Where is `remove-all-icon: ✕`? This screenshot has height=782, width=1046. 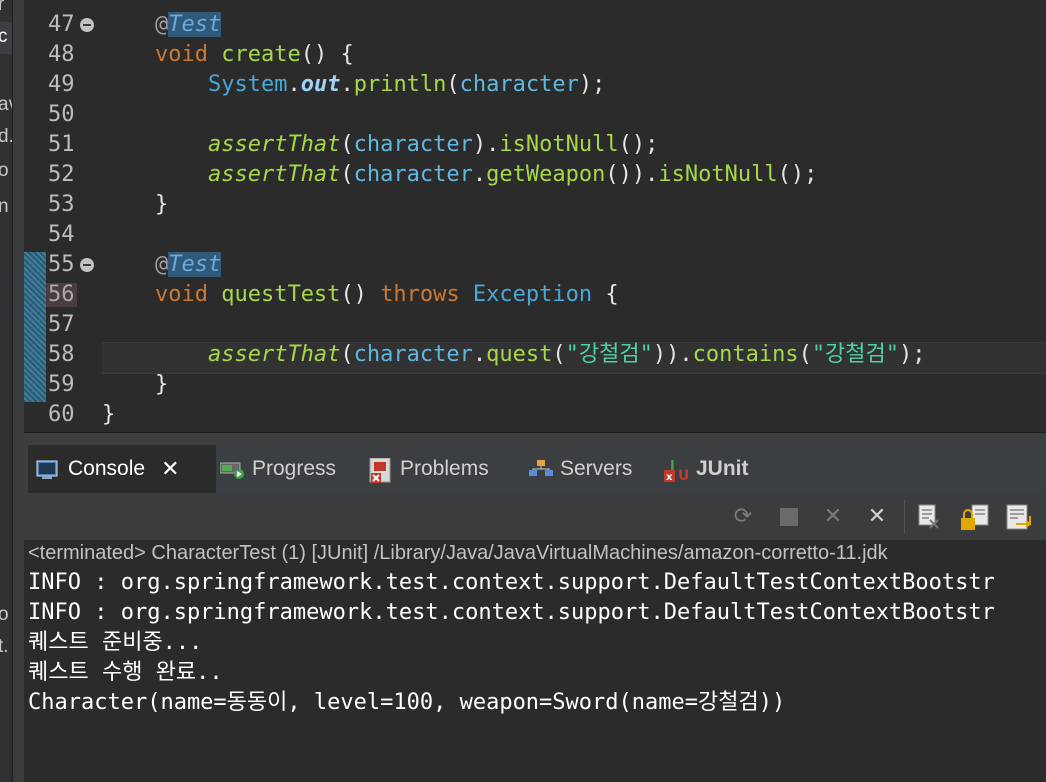 remove-all-icon: ✕ is located at coordinates (877, 517).